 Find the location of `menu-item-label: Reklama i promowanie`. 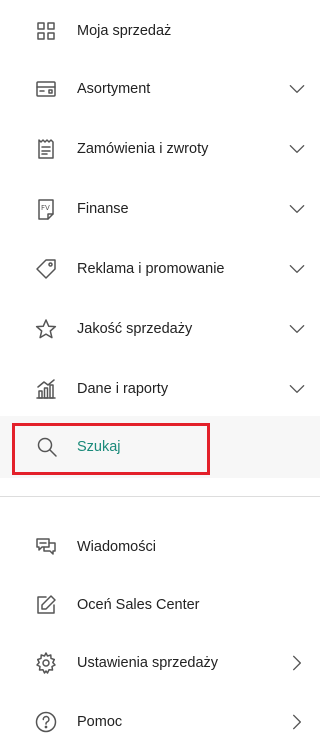

menu-item-label: Reklama i promowanie is located at coordinates (151, 269).